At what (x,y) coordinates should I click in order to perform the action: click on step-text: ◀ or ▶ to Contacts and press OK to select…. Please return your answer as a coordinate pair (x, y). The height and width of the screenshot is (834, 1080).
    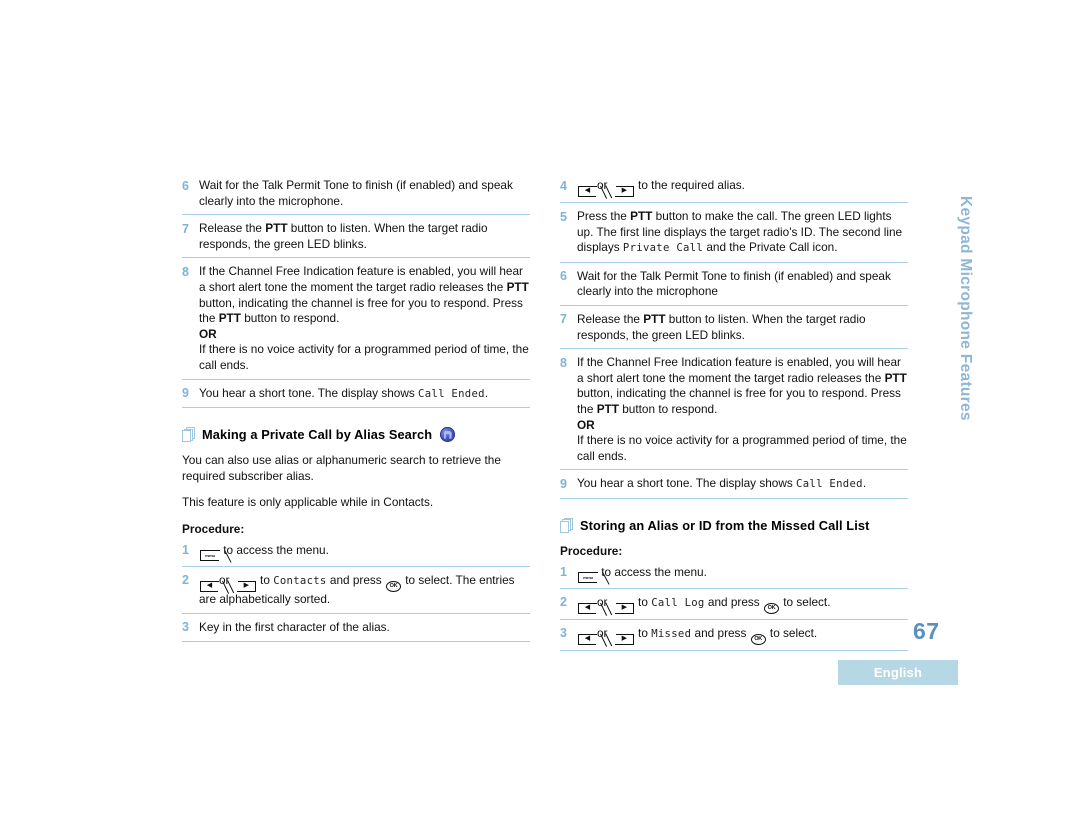
    Looking at the image, I should click on (364, 590).